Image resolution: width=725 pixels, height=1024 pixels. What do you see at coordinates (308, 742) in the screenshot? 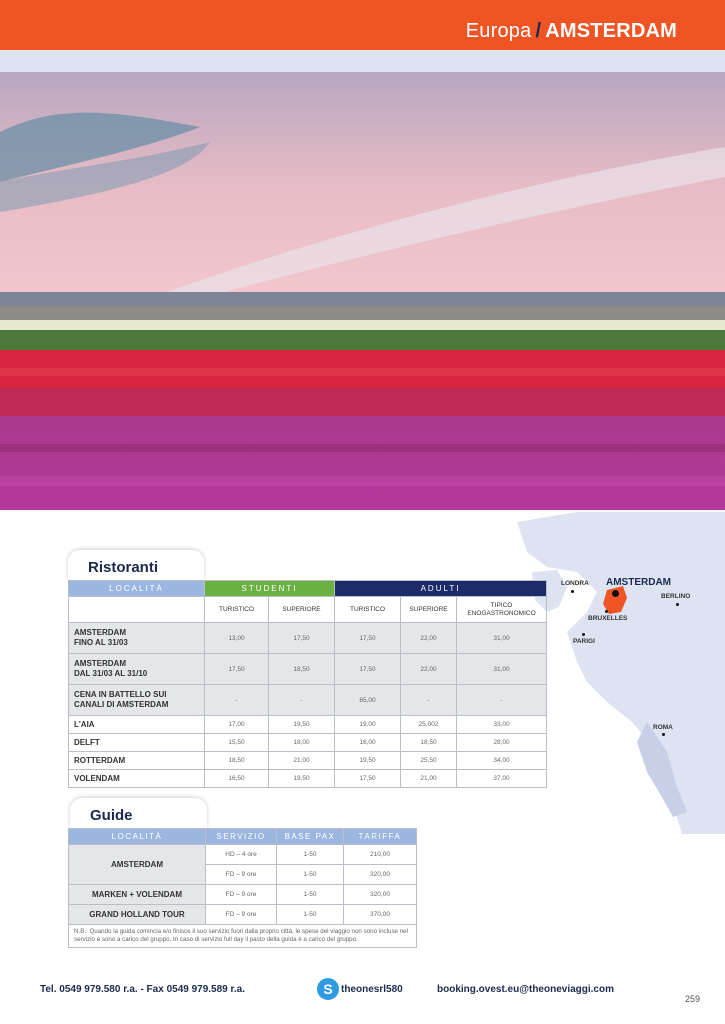
I see `ristoranti-row: DELFT 15,50 18,00 16,00 18,50 28,00` at bounding box center [308, 742].